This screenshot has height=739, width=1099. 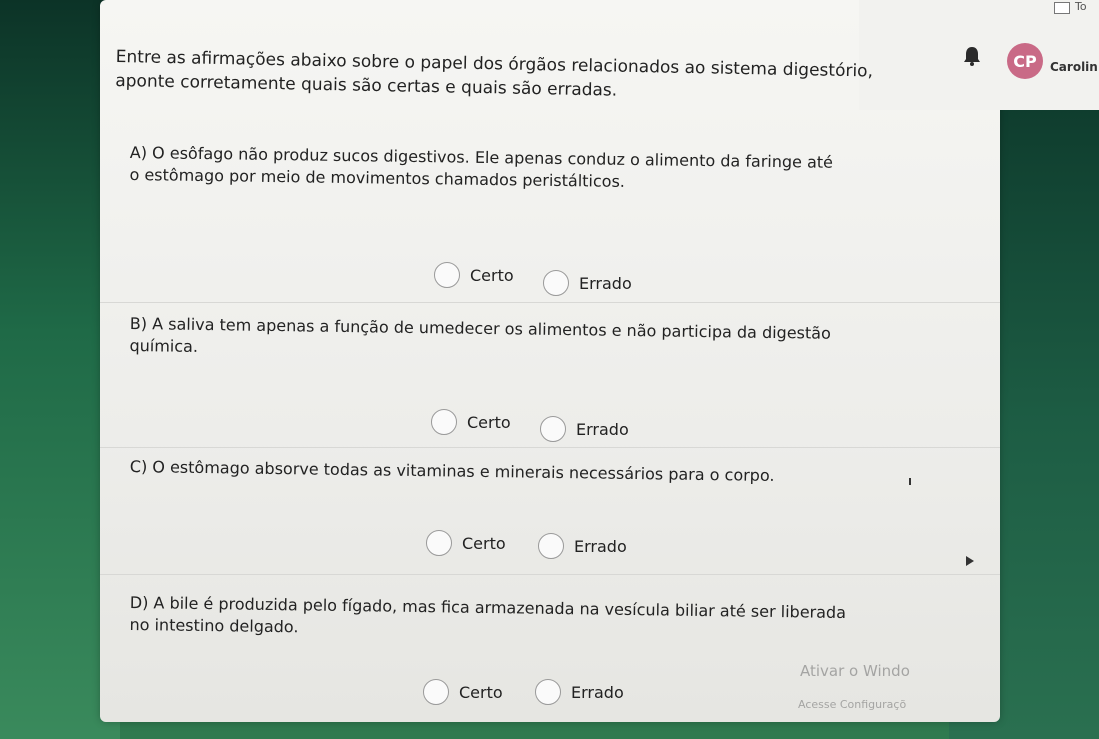 I want to click on text-cursor-mark, so click(x=910, y=481).